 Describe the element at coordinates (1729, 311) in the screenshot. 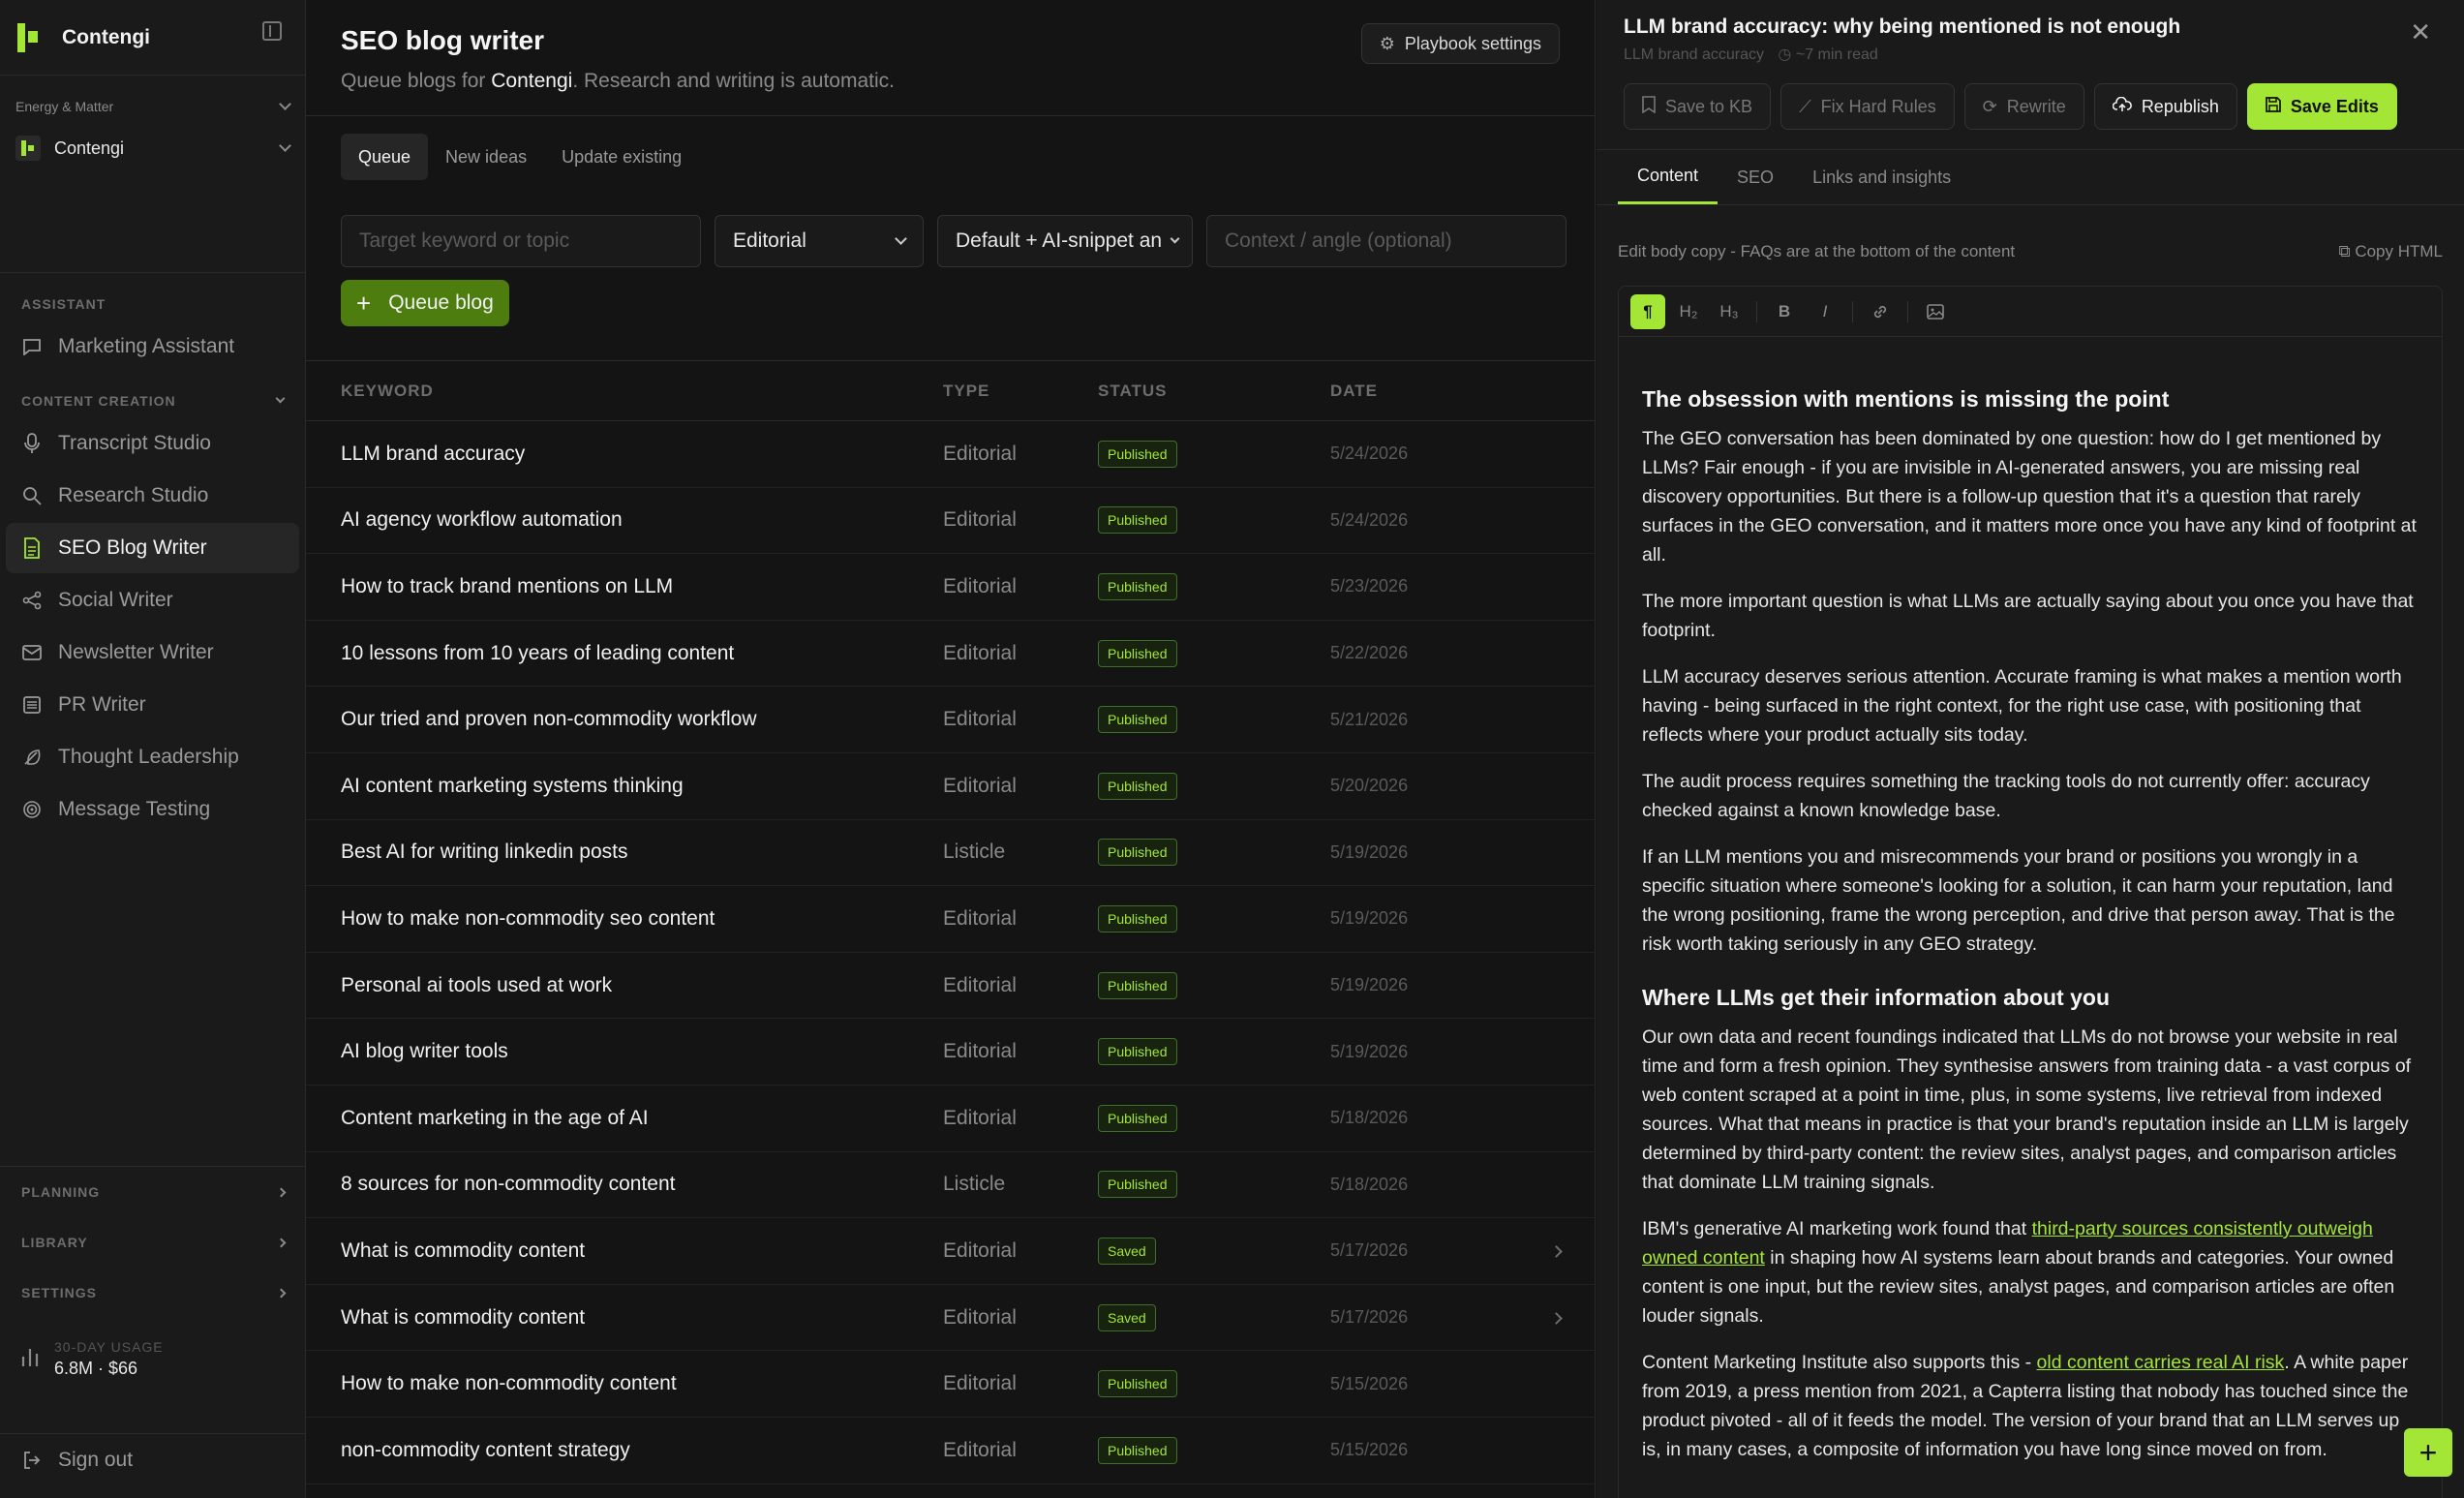

I see `heading-3-button: H₃` at that location.